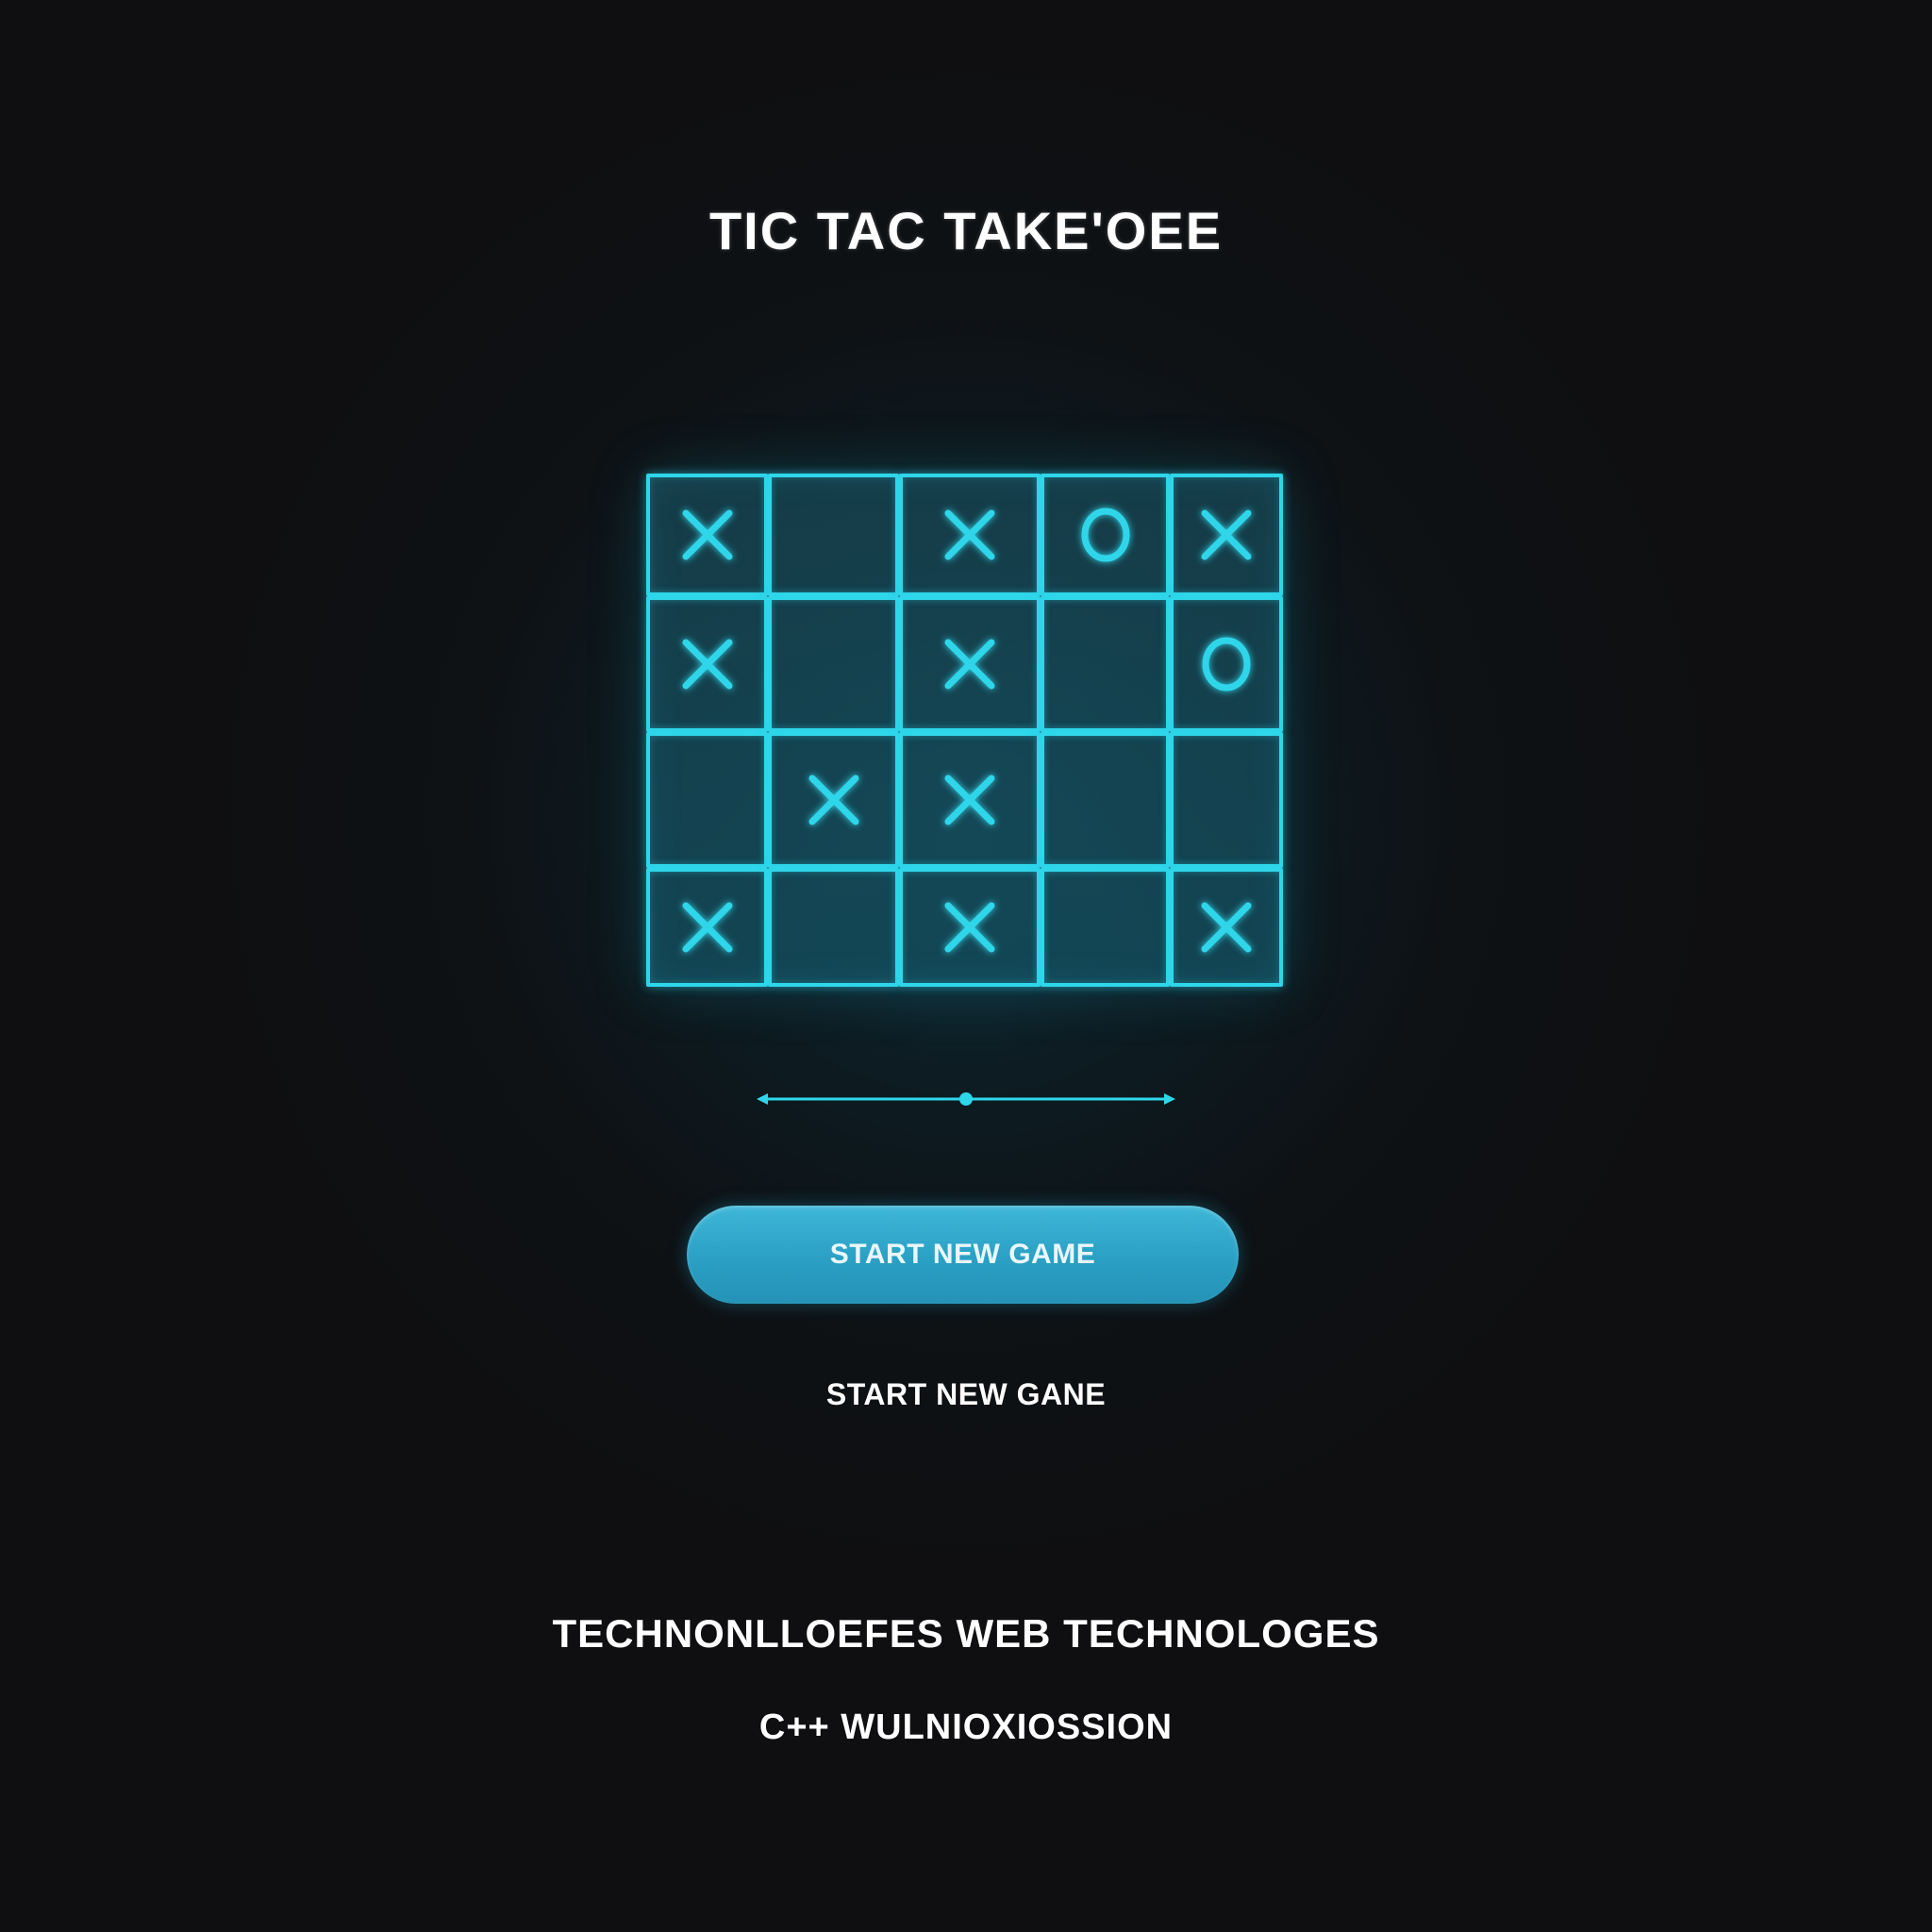 This screenshot has height=1932, width=1932. I want to click on slider-right-arrow-icon, so click(1169, 1099).